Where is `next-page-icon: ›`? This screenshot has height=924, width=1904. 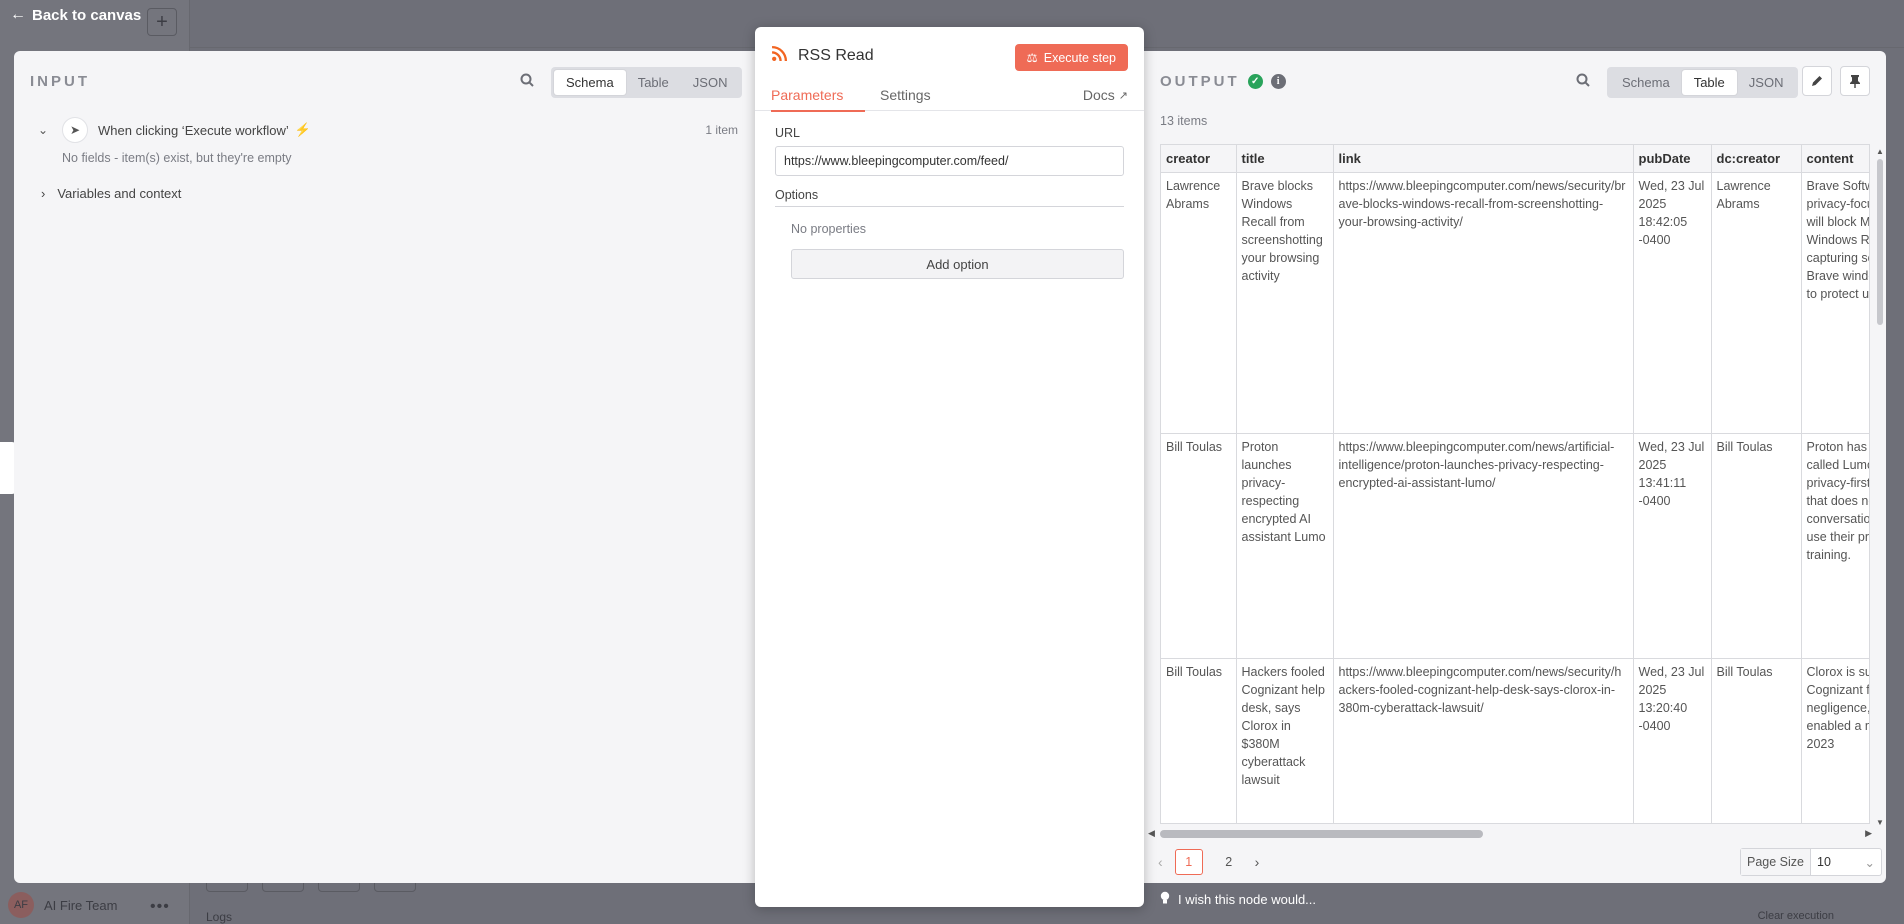
next-page-icon: › is located at coordinates (1257, 862).